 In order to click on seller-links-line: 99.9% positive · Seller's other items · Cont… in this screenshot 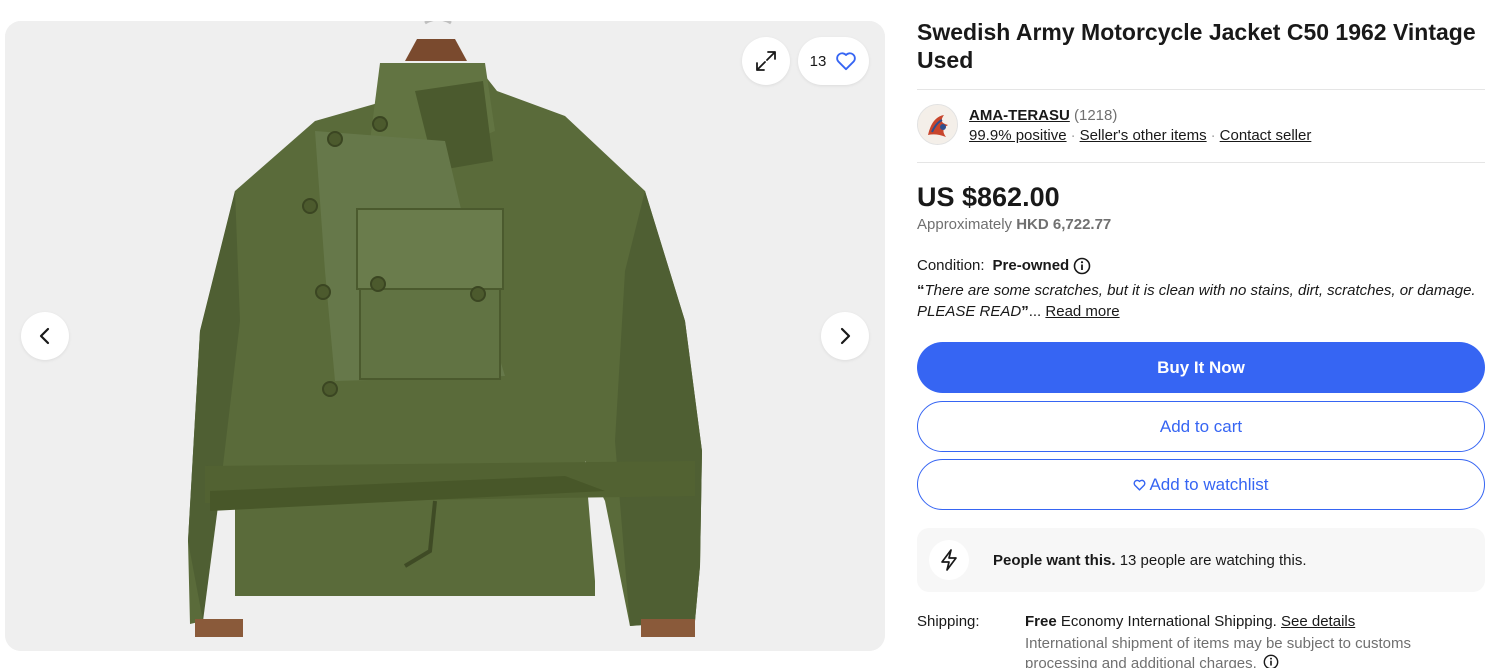, I will do `click(1140, 135)`.